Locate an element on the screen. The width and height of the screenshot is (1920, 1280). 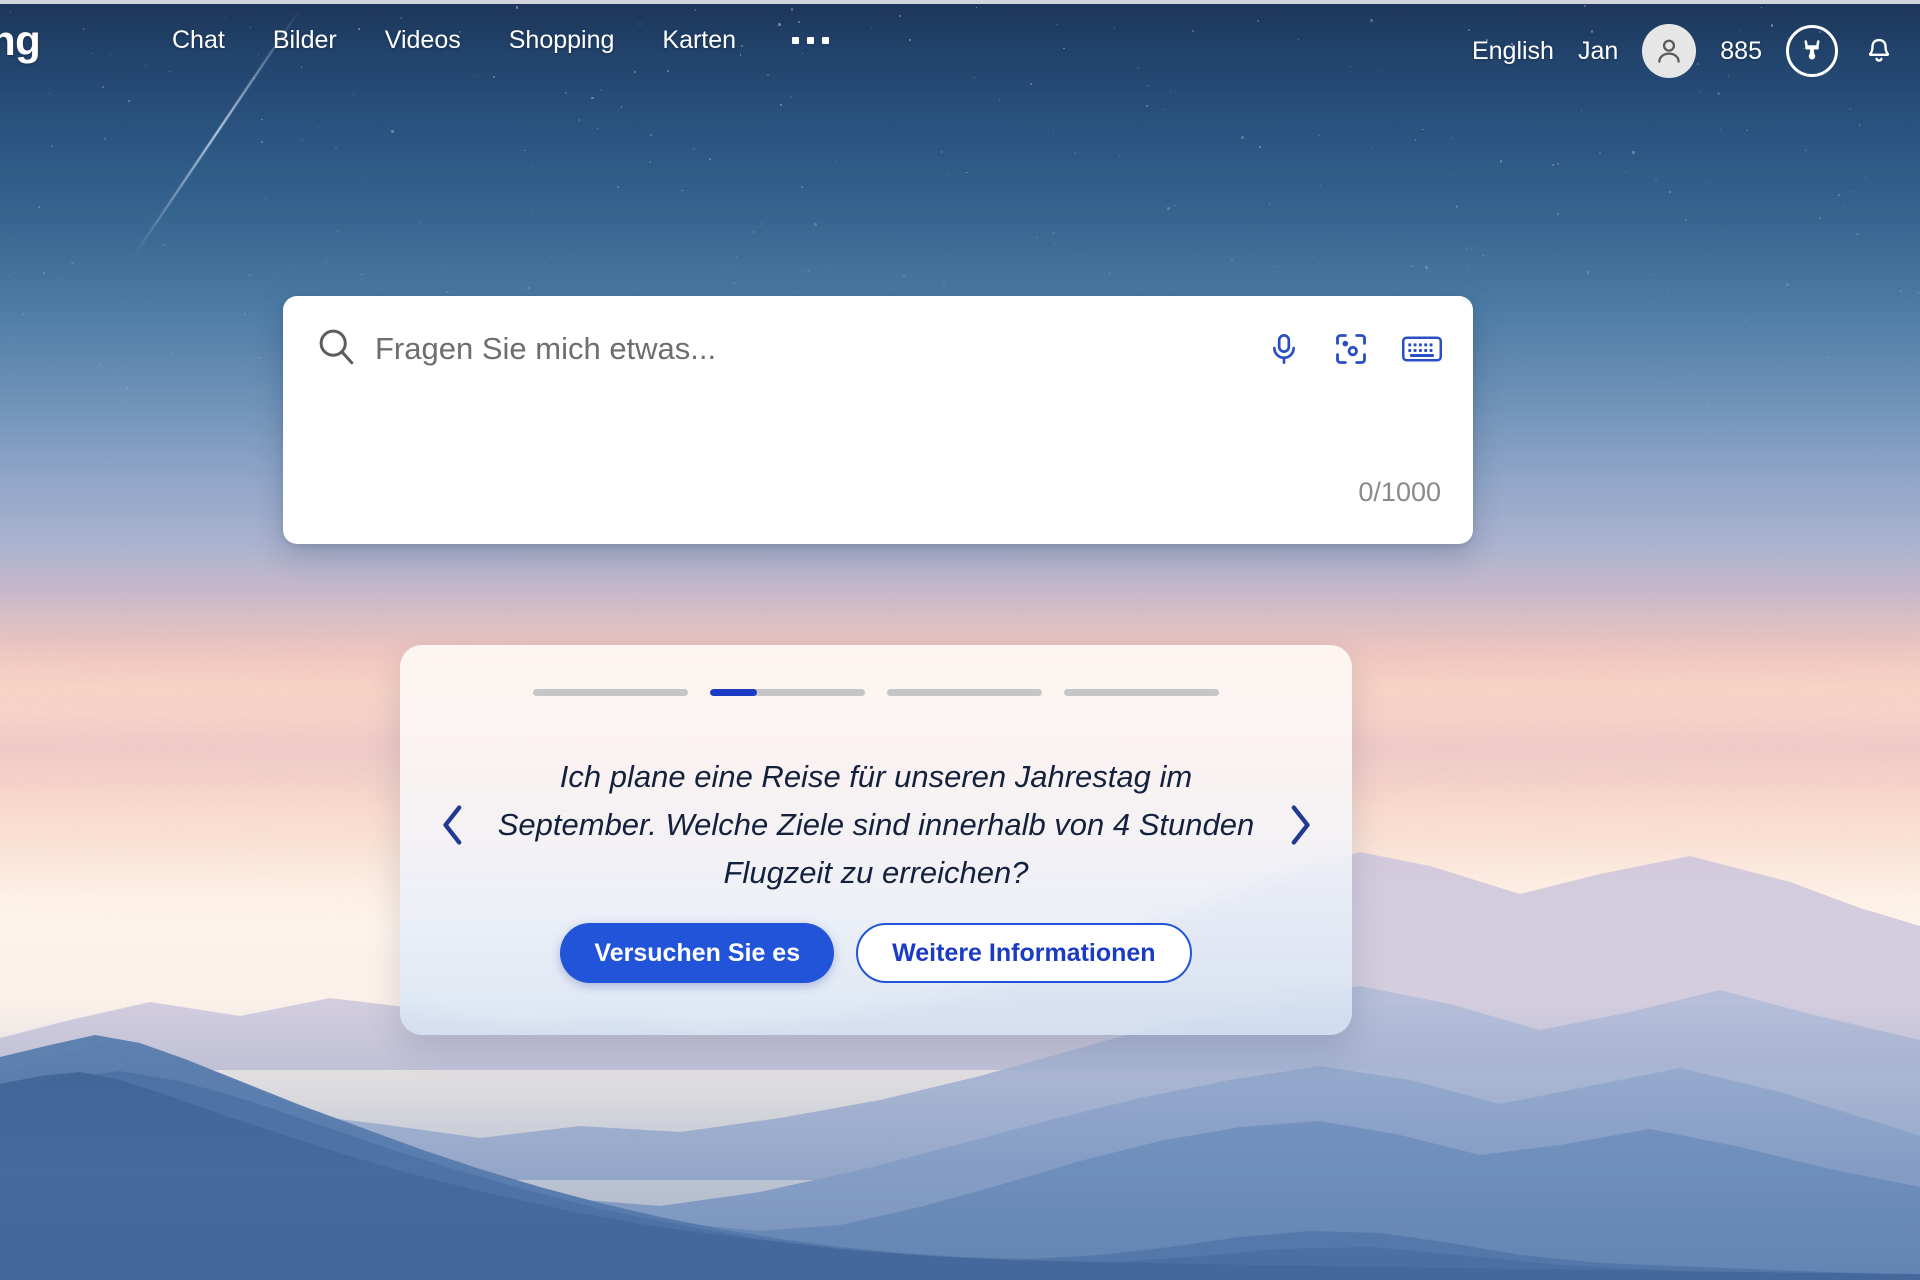
nav-item-shopping: Shopping is located at coordinates (562, 40).